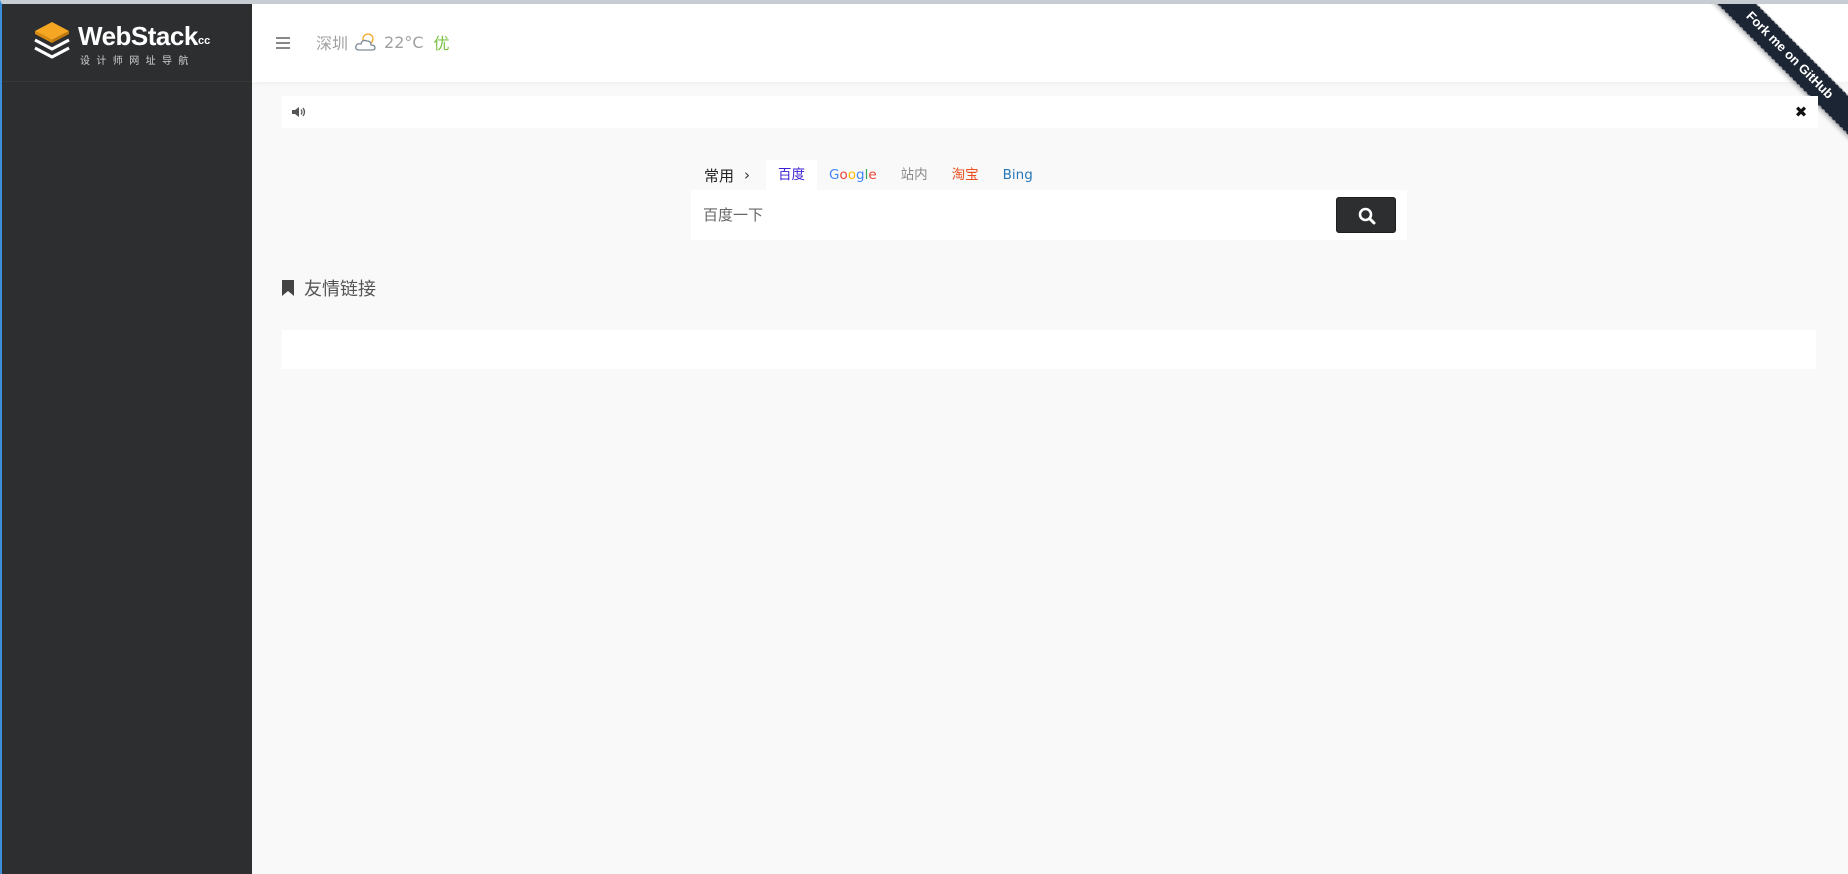  Describe the element at coordinates (853, 175) in the screenshot. I see `tab-google: Google` at that location.